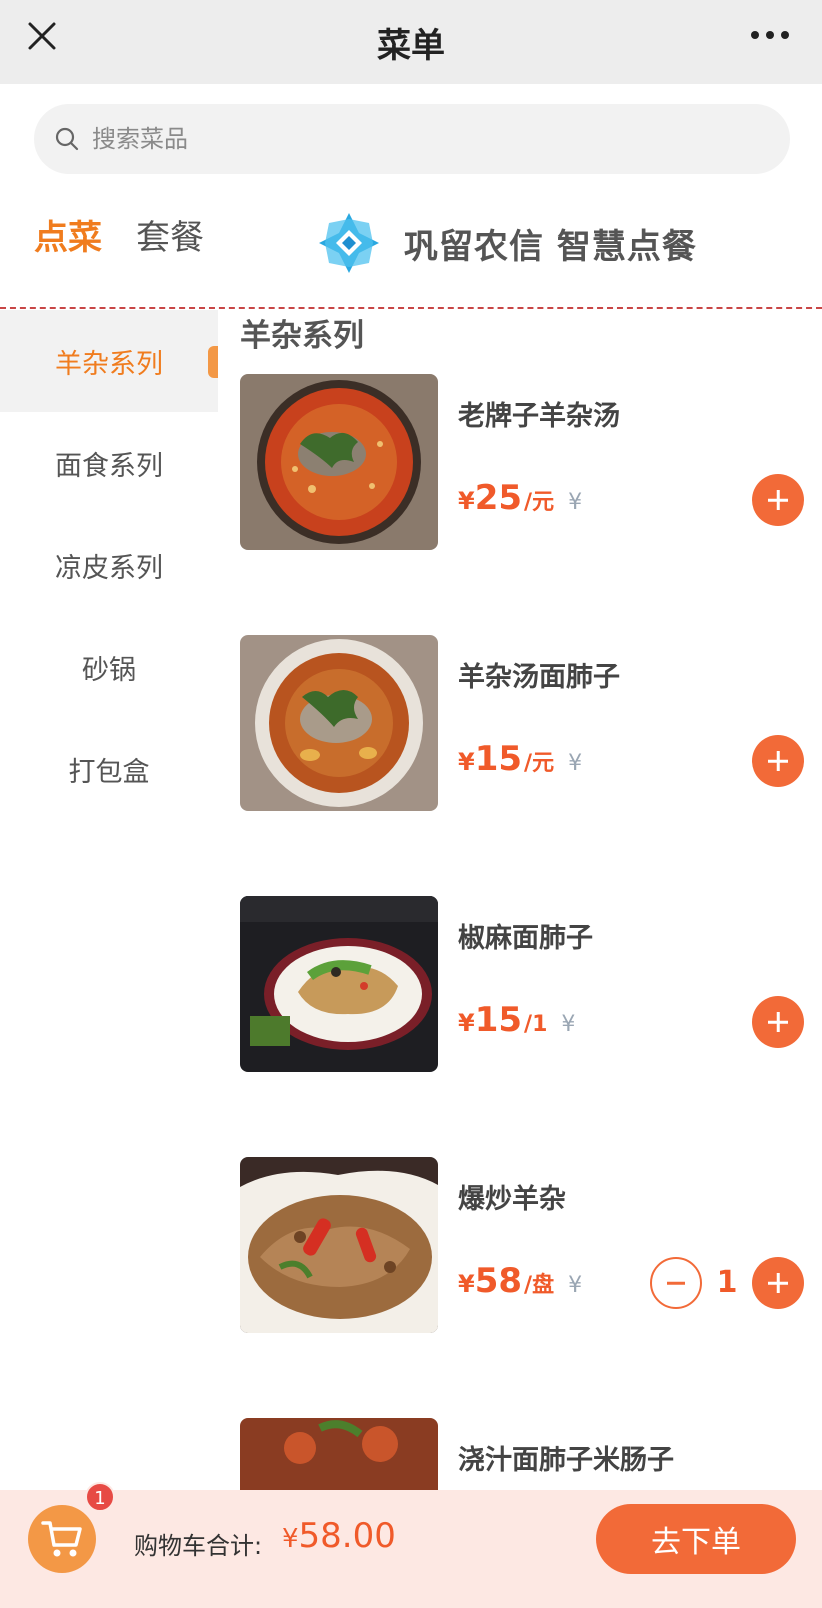 Image resolution: width=822 pixels, height=1608 pixels. What do you see at coordinates (339, 1536) in the screenshot?
I see `cart-total: ¥58.00` at bounding box center [339, 1536].